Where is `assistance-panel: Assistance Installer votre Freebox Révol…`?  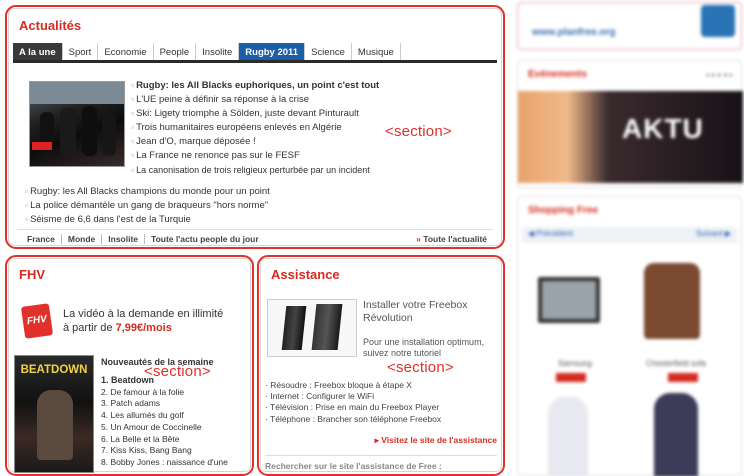
assistance-panel: Assistance Installer votre Freebox Révol… is located at coordinates (381, 365).